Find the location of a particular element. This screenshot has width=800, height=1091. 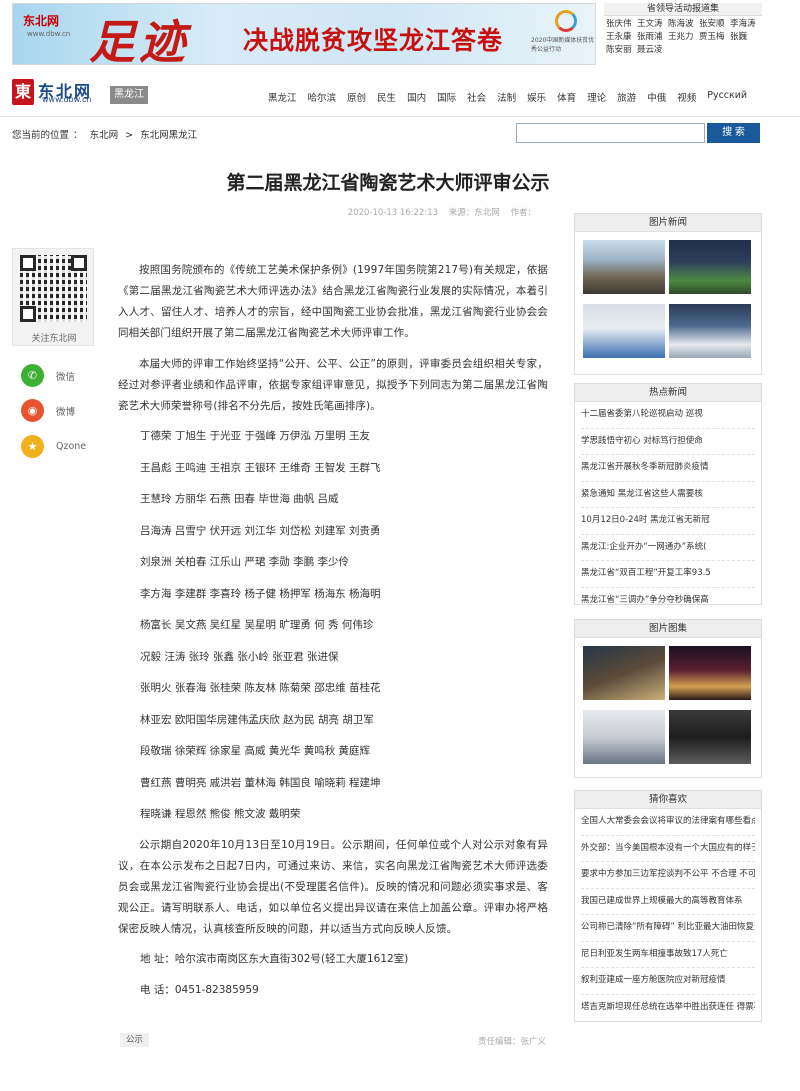

awardee-name-row: 刘泉洲 关柏春 江乐山 严珺 李勋 李鹏 李少伶 is located at coordinates (245, 562).